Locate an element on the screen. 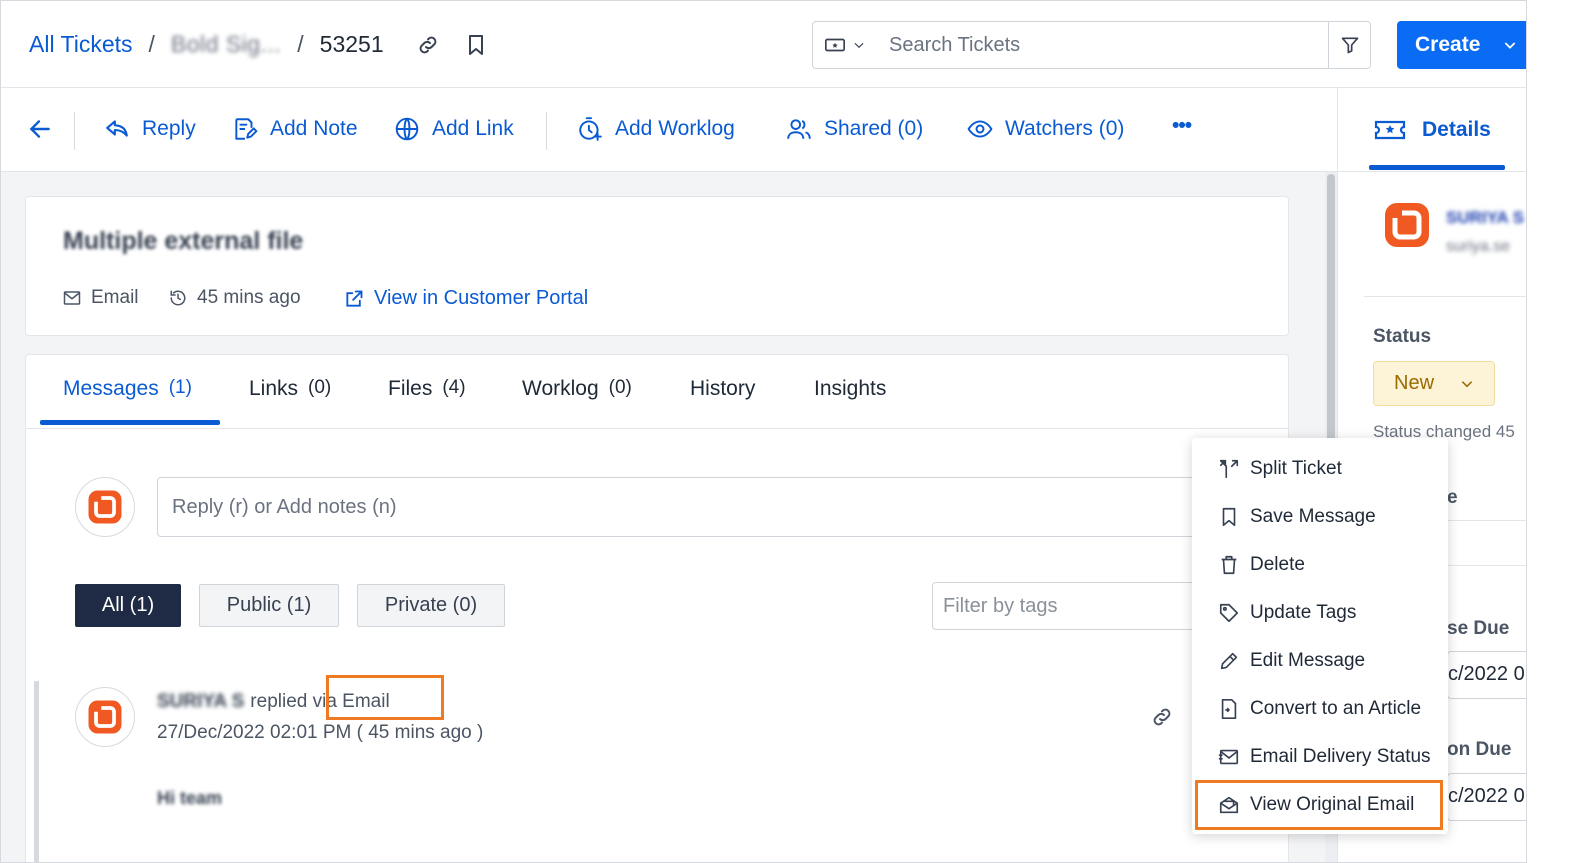 The image size is (1571, 863). add-link-label: Add Link is located at coordinates (473, 128).